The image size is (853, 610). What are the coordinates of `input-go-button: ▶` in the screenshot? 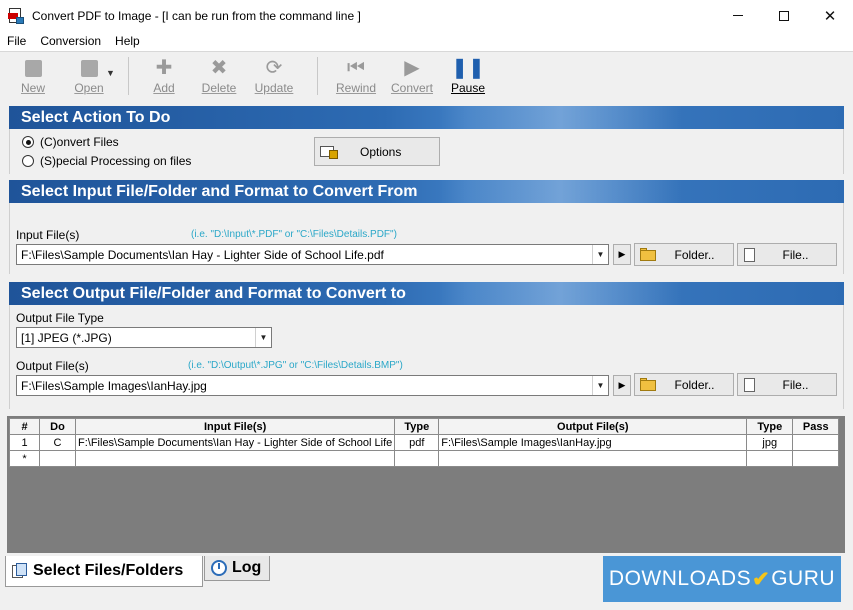 It's located at (622, 254).